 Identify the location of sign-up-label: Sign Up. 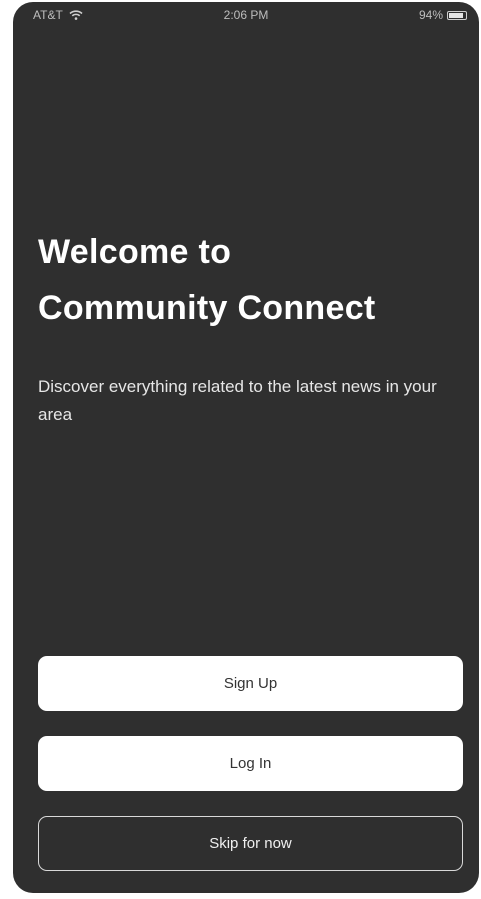
(250, 683).